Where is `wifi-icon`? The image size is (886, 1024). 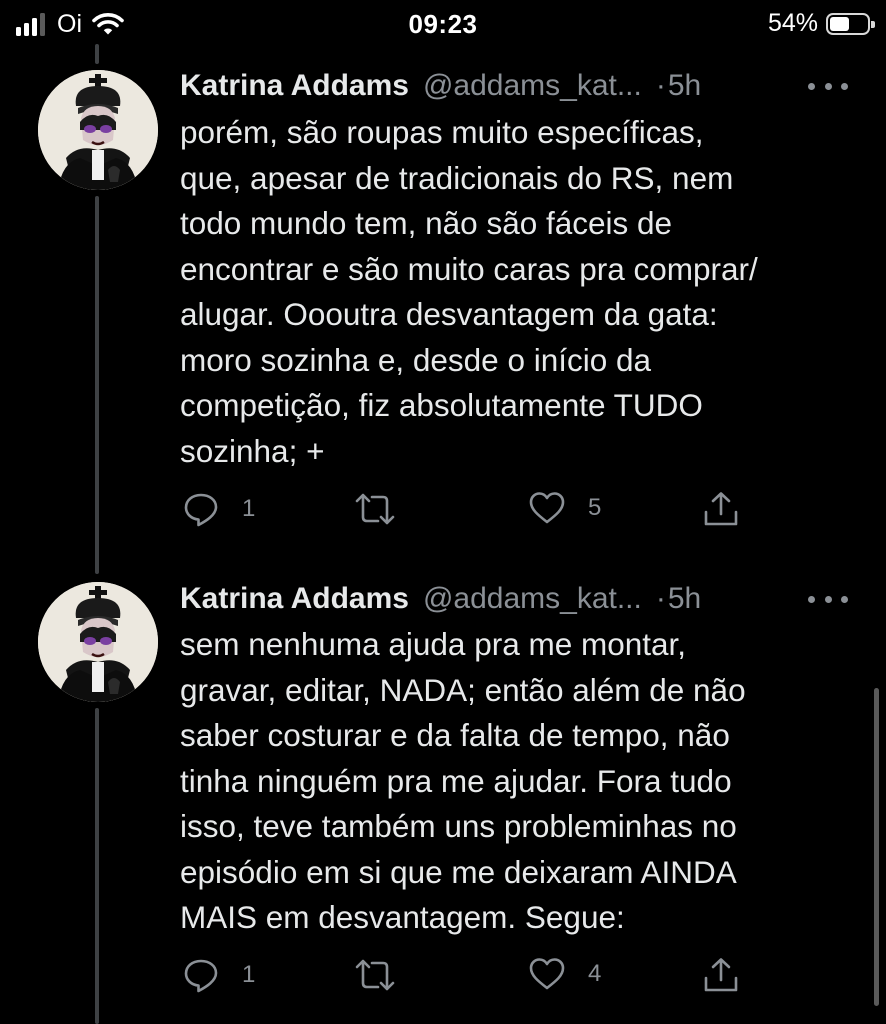 wifi-icon is located at coordinates (108, 24).